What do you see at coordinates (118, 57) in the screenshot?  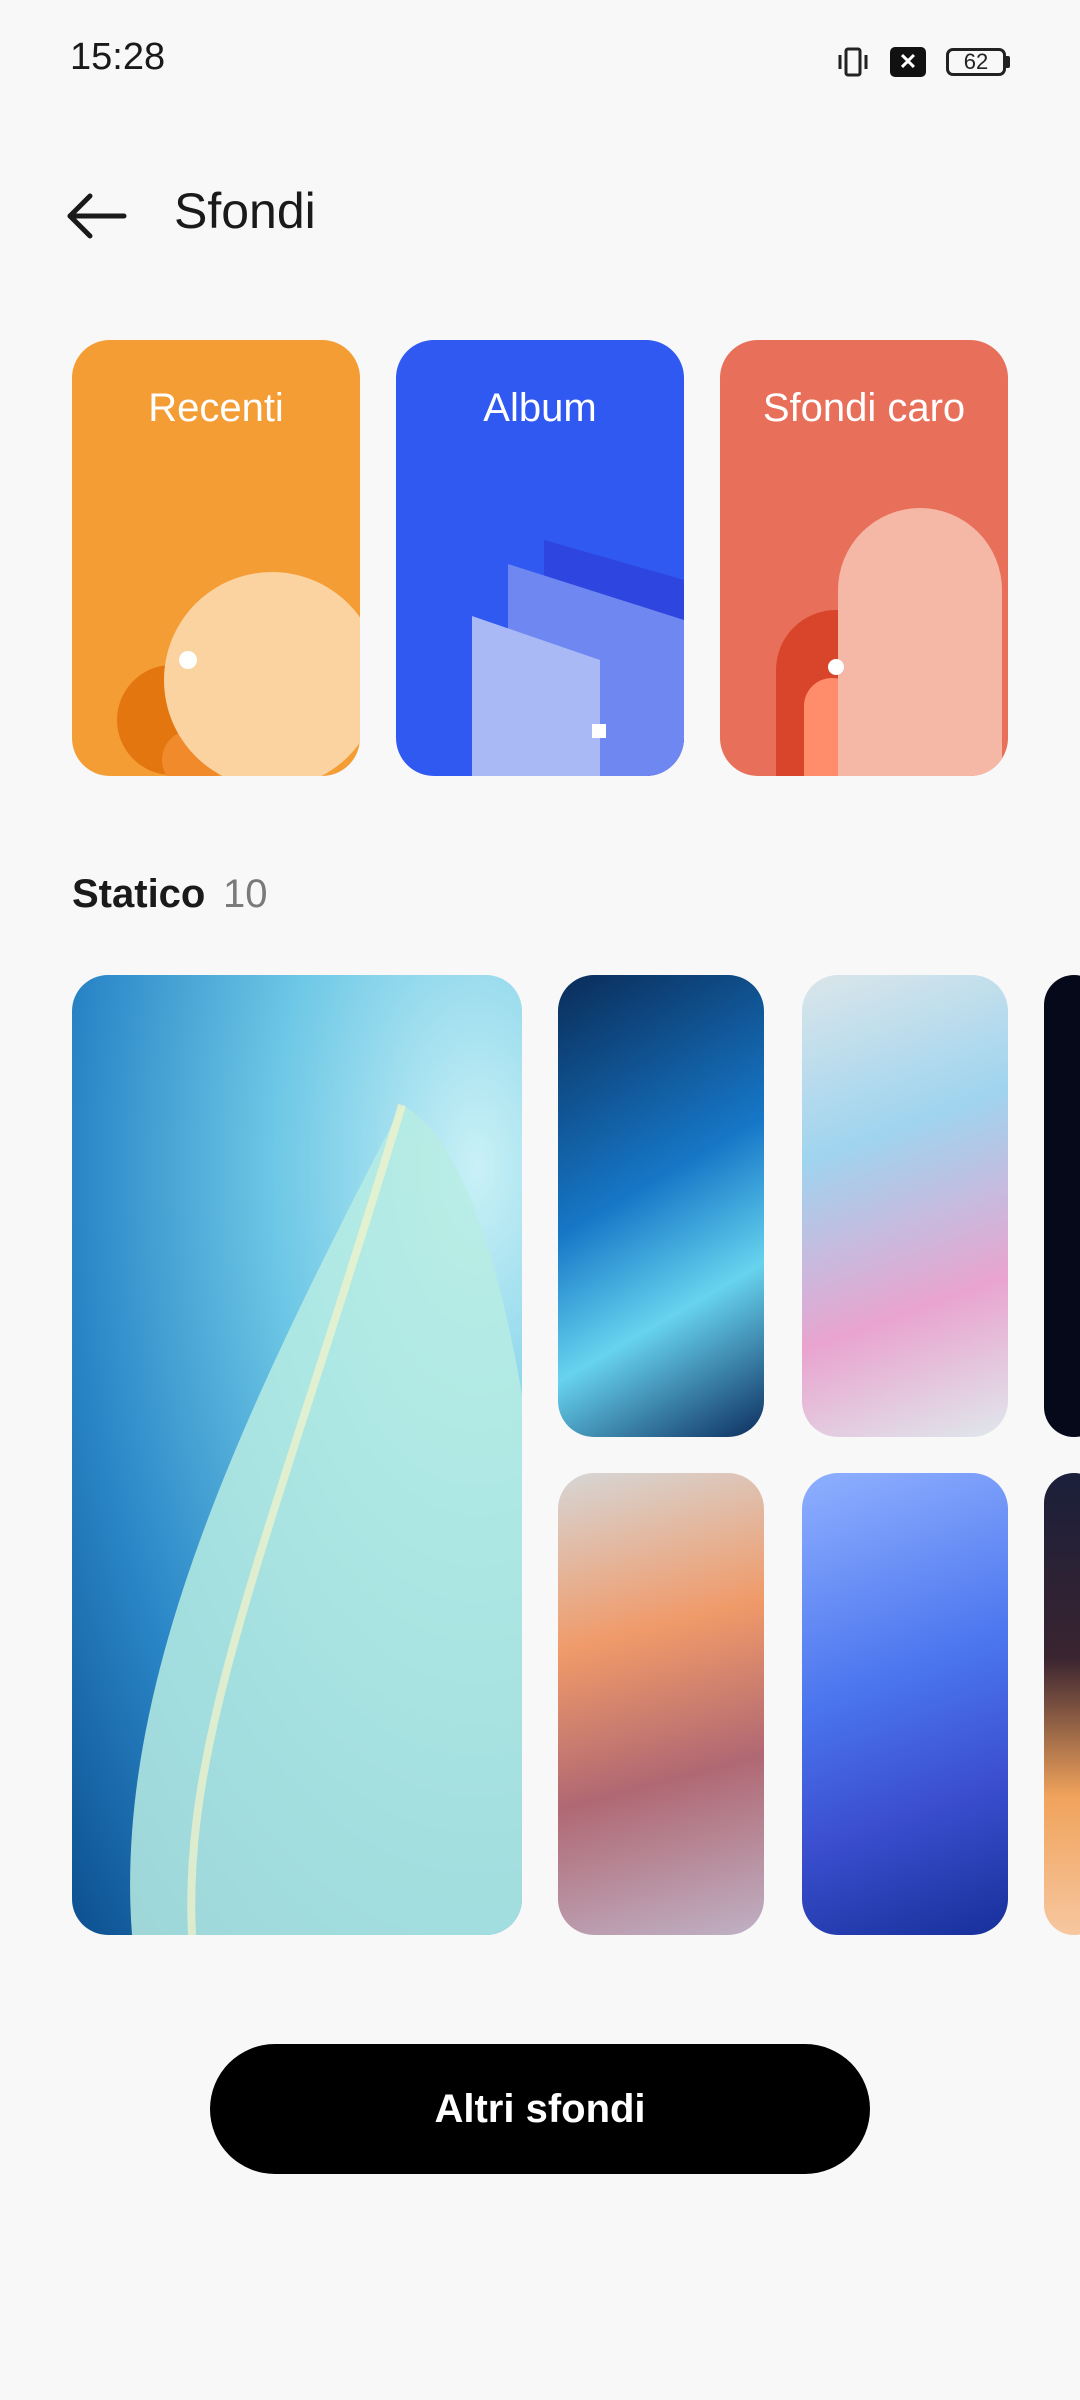 I see `status-time: 15:28` at bounding box center [118, 57].